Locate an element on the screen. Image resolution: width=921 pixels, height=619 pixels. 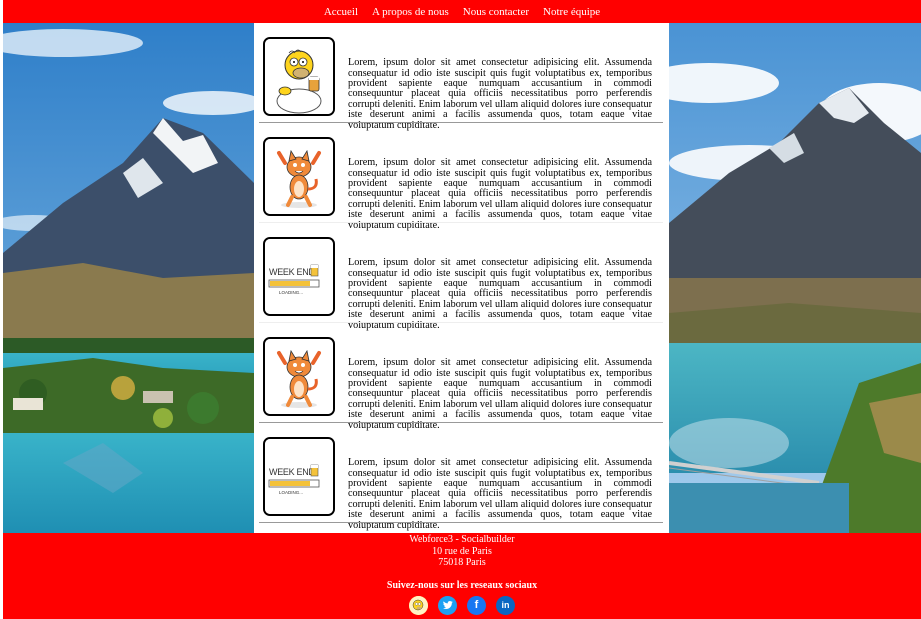
linkedin-icon: in is located at coordinates (505, 605).